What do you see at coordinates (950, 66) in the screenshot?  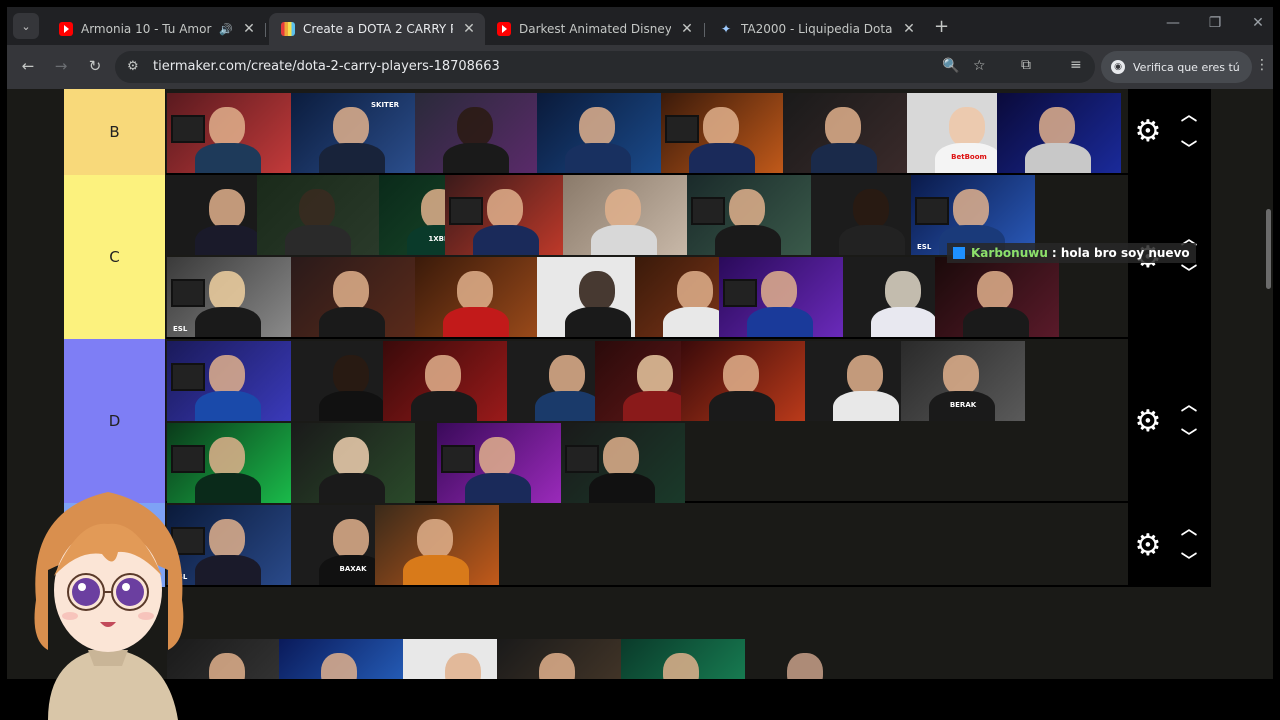 I see `zoom-magnifier-icon: 🔍` at bounding box center [950, 66].